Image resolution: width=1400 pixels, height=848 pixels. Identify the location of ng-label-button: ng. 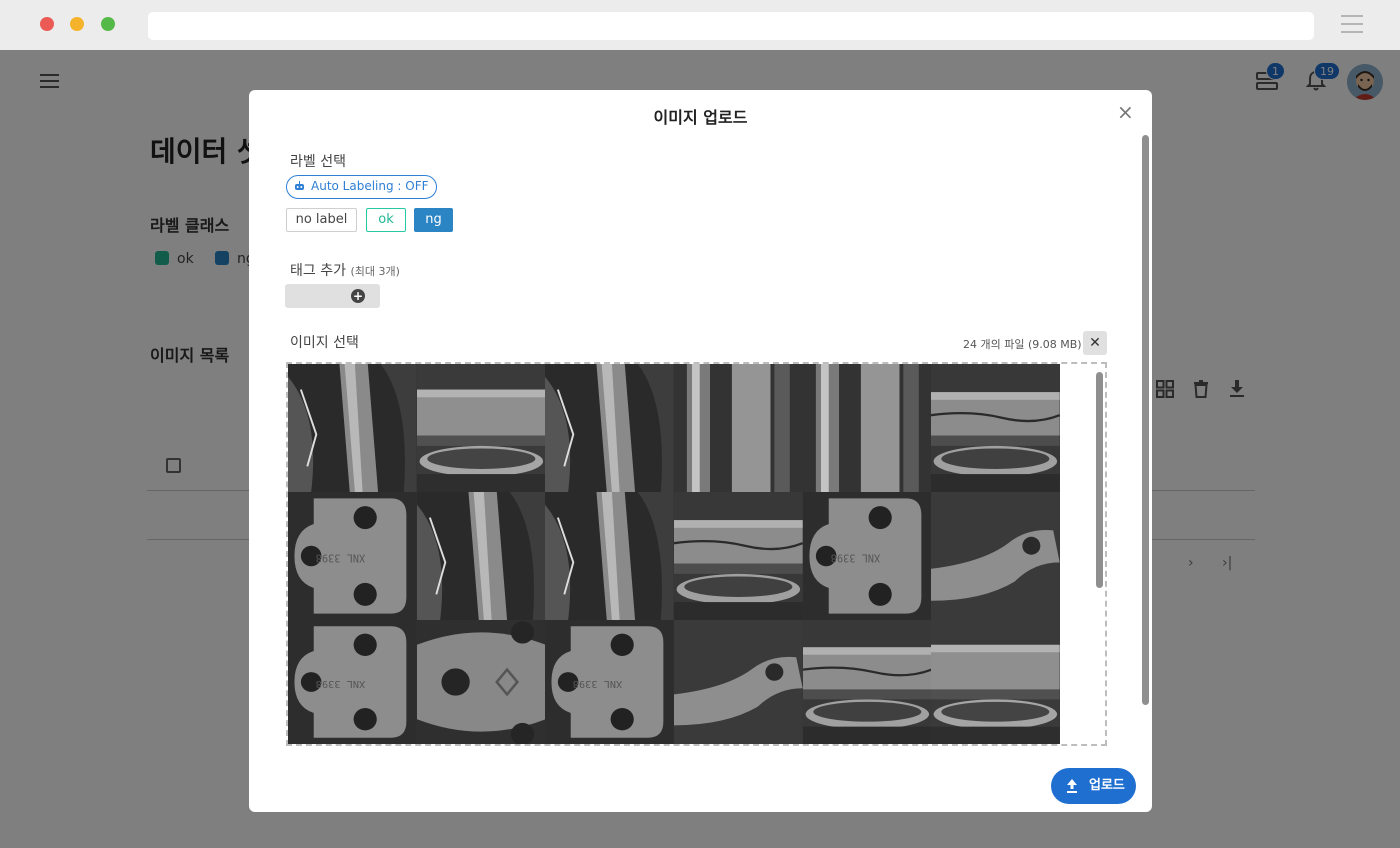
(433, 220).